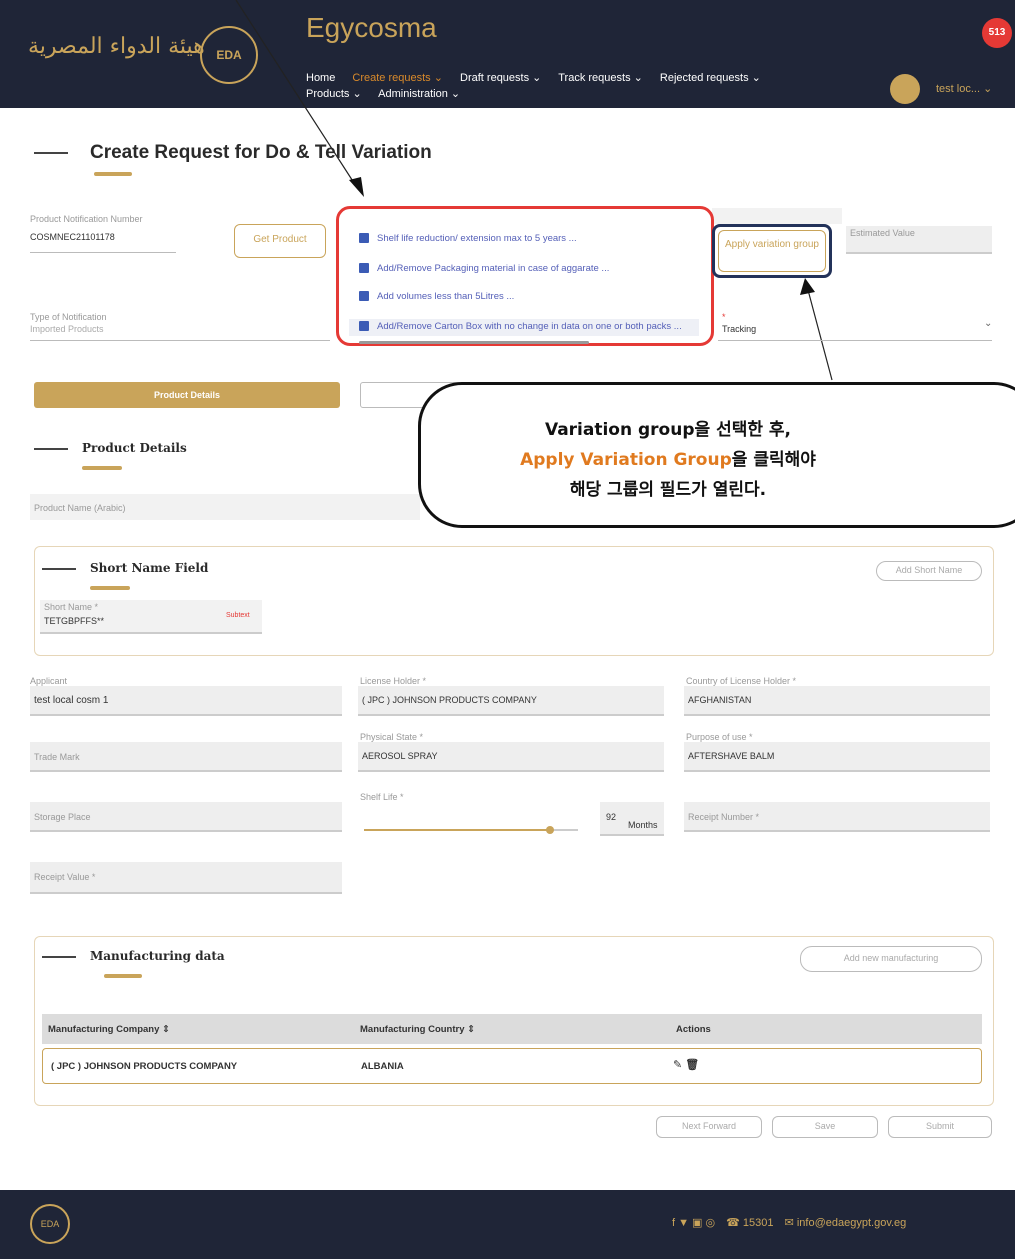  I want to click on license-holder-label: License Holder *, so click(393, 681).